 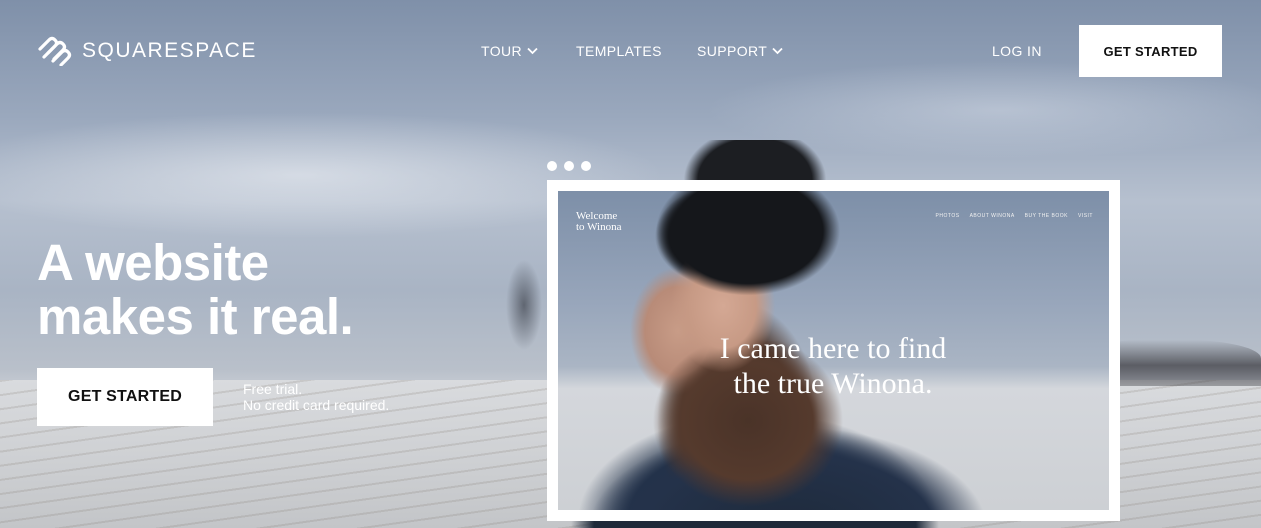 I want to click on nav-item-label: SUPPORT, so click(x=732, y=51).